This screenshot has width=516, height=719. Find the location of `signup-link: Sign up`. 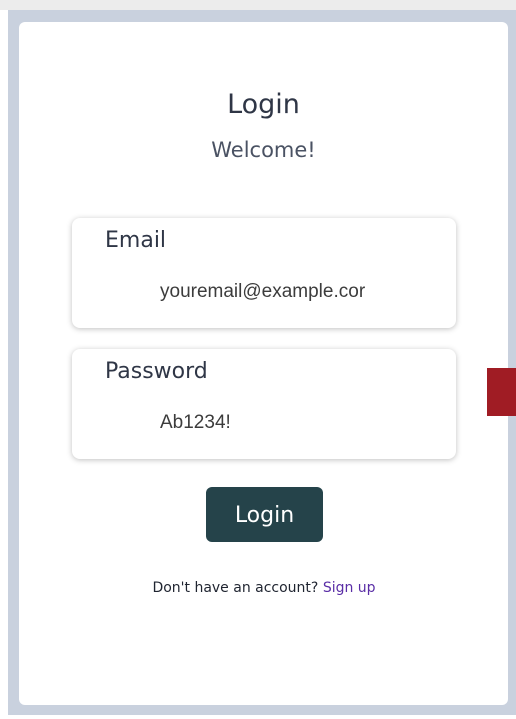

signup-link: Sign up is located at coordinates (349, 588).